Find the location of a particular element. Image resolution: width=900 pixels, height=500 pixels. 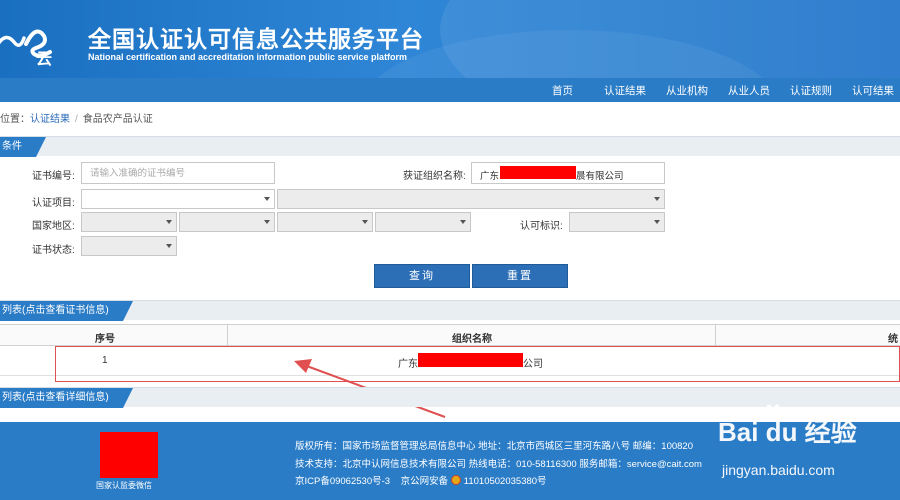

th-index: 序号 is located at coordinates (105, 339).